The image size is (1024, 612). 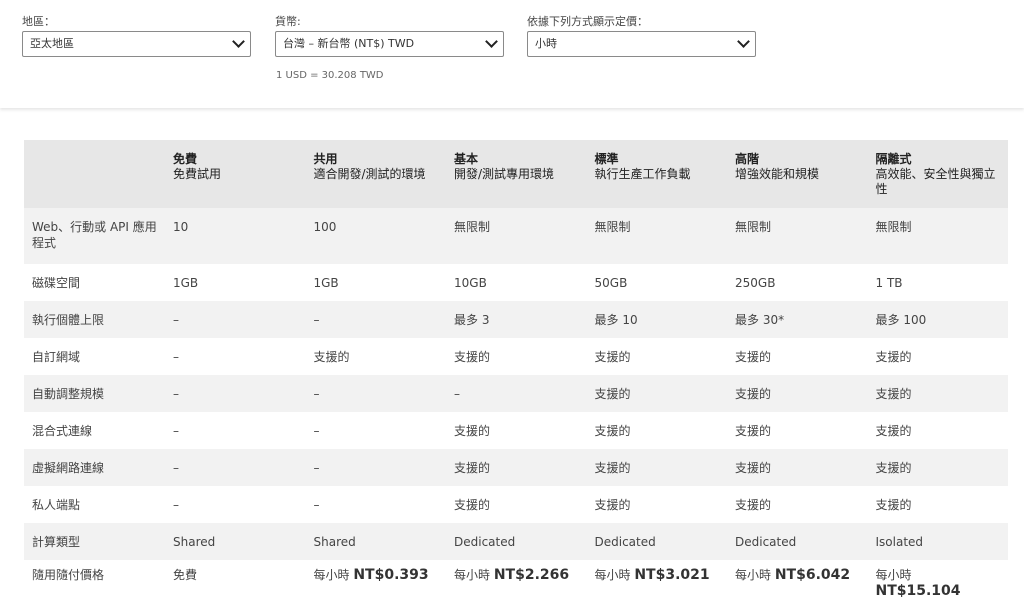 What do you see at coordinates (672, 575) in the screenshot?
I see `price-value: NT$3.021` at bounding box center [672, 575].